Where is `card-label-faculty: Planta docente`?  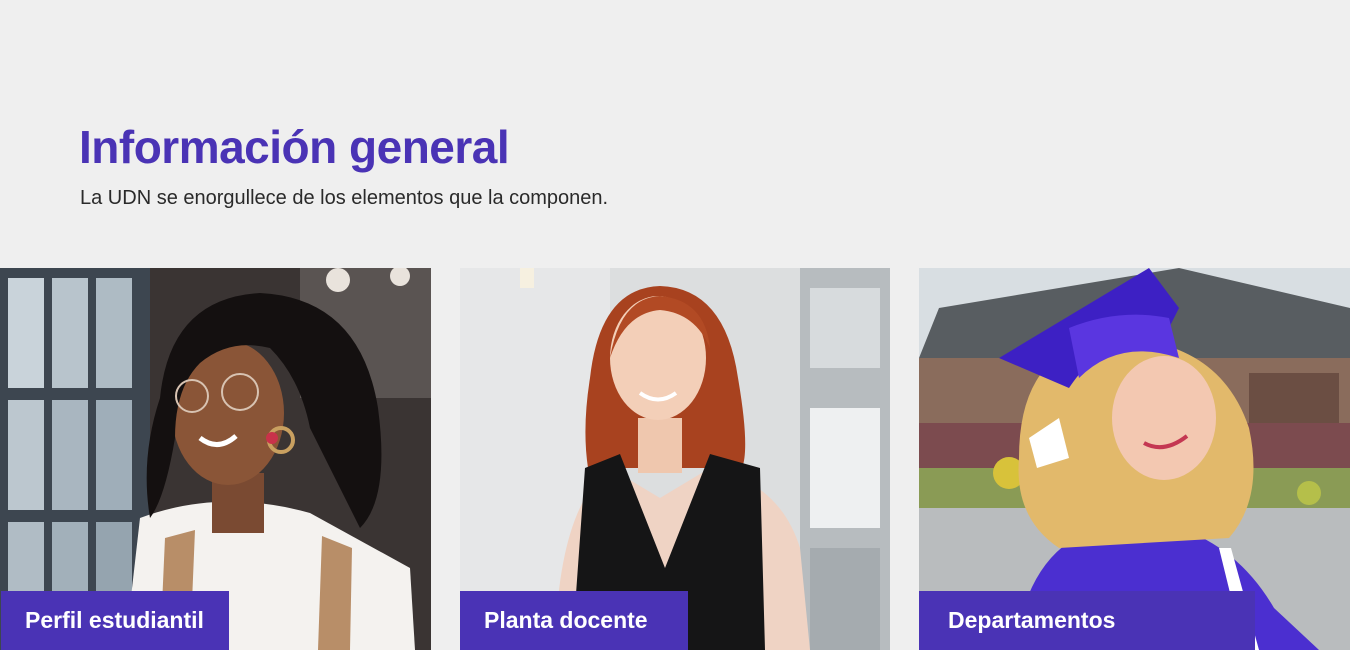 card-label-faculty: Planta docente is located at coordinates (574, 620).